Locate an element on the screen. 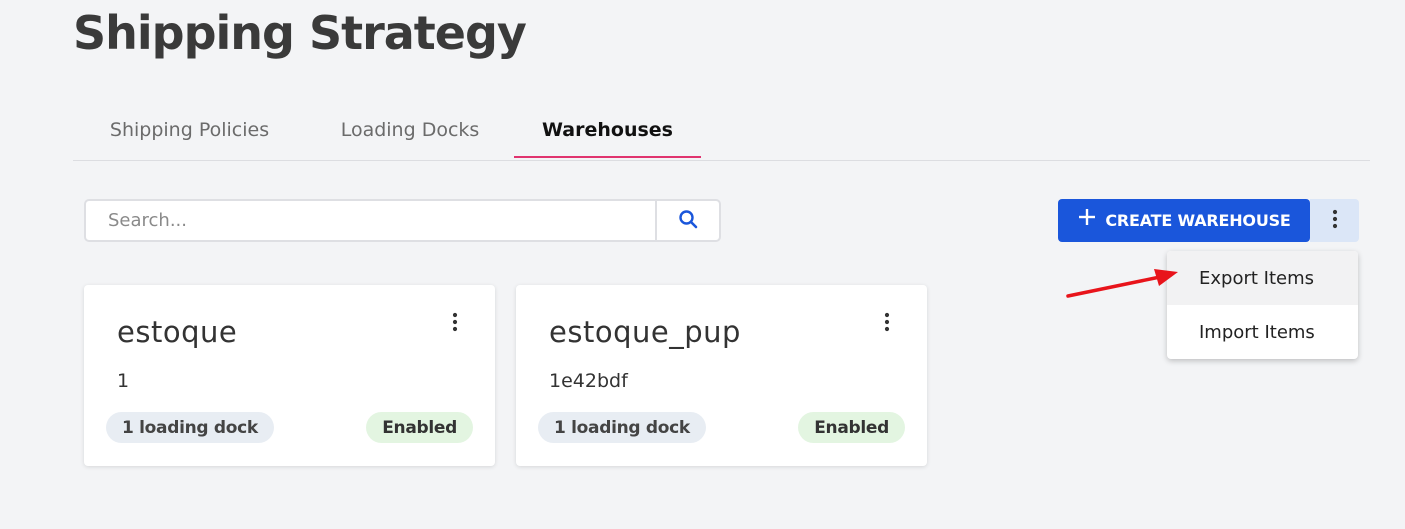 The width and height of the screenshot is (1405, 529). menu-item-export: Export Items is located at coordinates (1262, 278).